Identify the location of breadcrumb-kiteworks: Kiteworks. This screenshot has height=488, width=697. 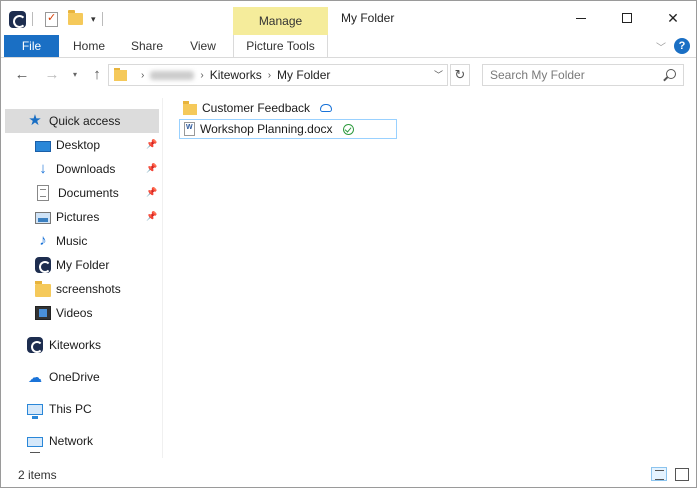
(236, 75).